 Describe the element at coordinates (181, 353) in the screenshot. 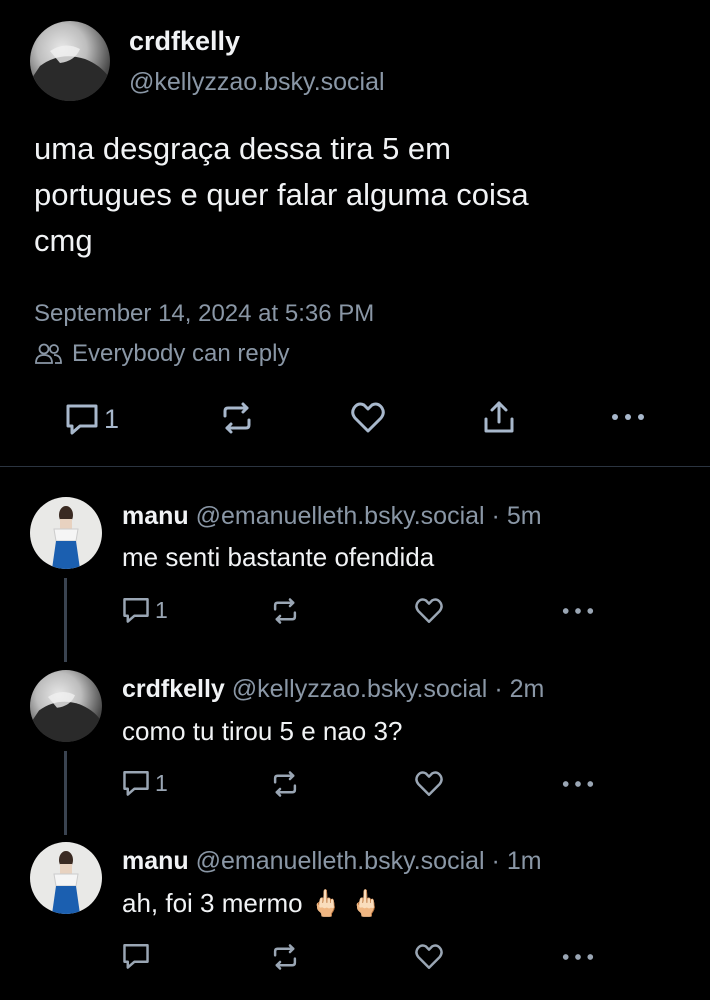

I see `reply-setting-label: Everybody can reply` at that location.